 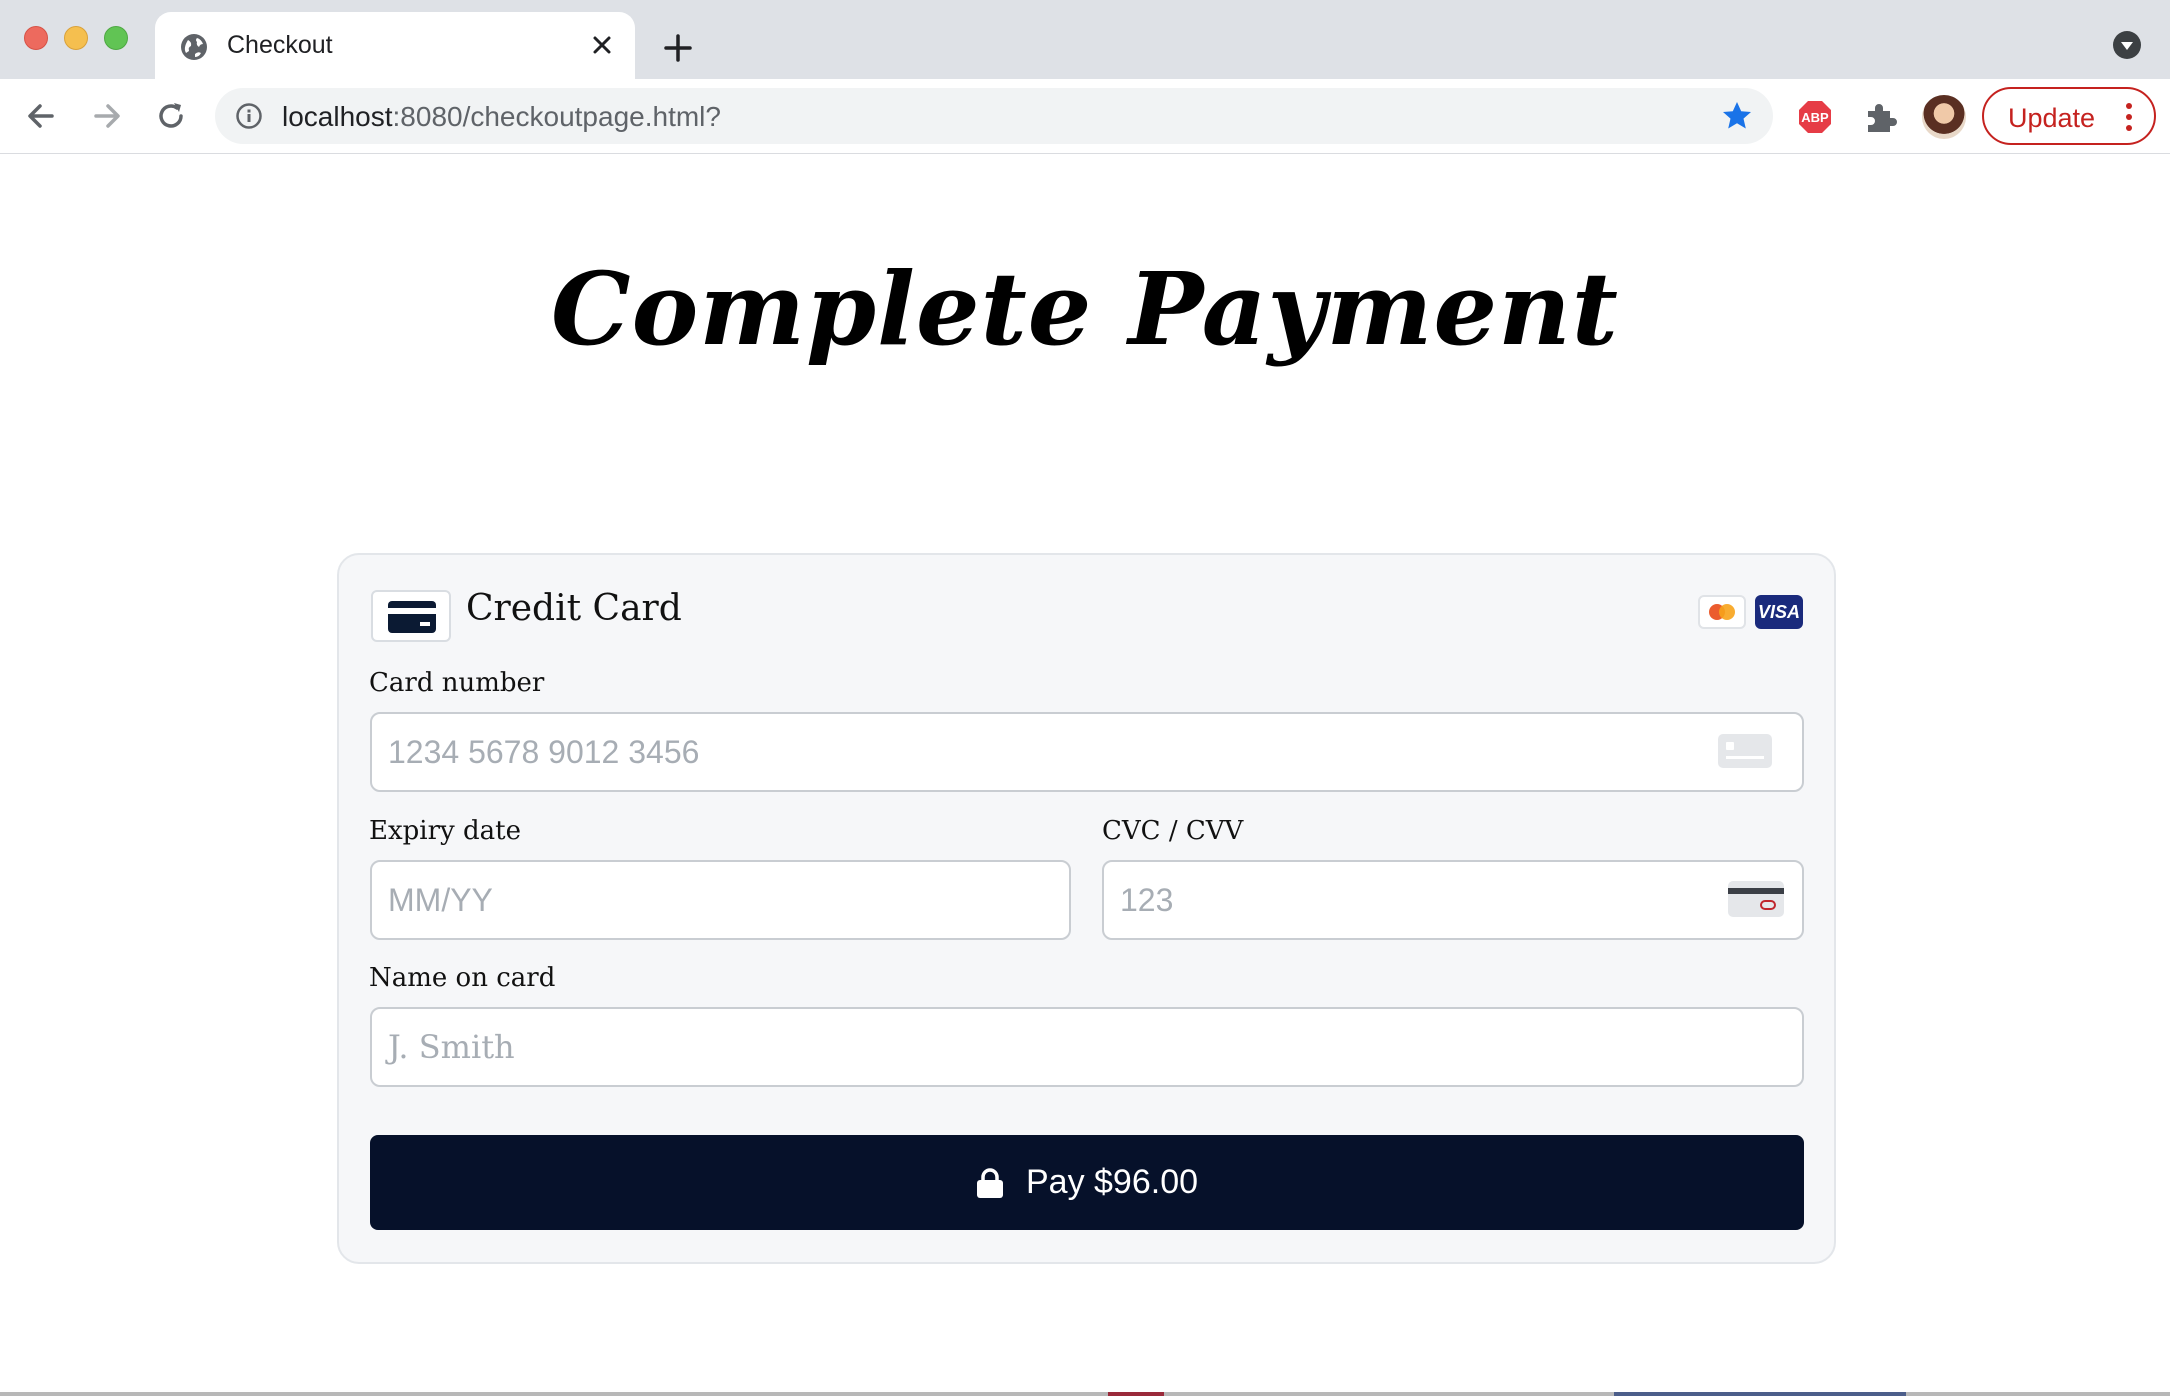 I want to click on star-icon, so click(x=1737, y=116).